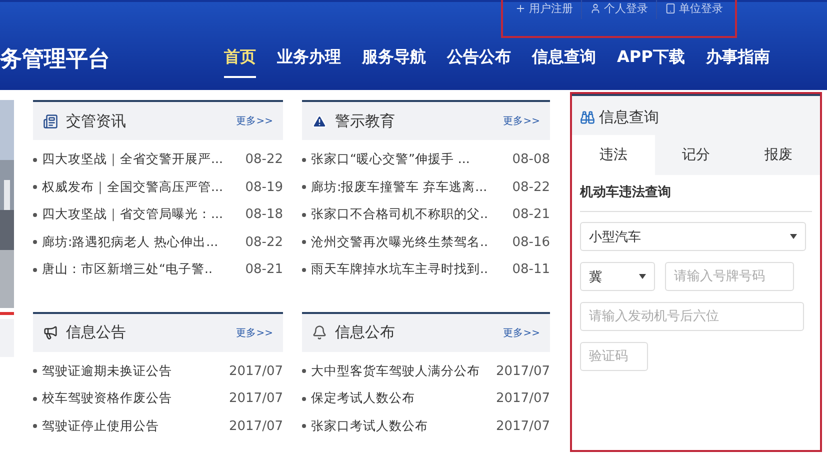 Image resolution: width=827 pixels, height=467 pixels. Describe the element at coordinates (96, 121) in the screenshot. I see `section-title: 交管资讯` at that location.